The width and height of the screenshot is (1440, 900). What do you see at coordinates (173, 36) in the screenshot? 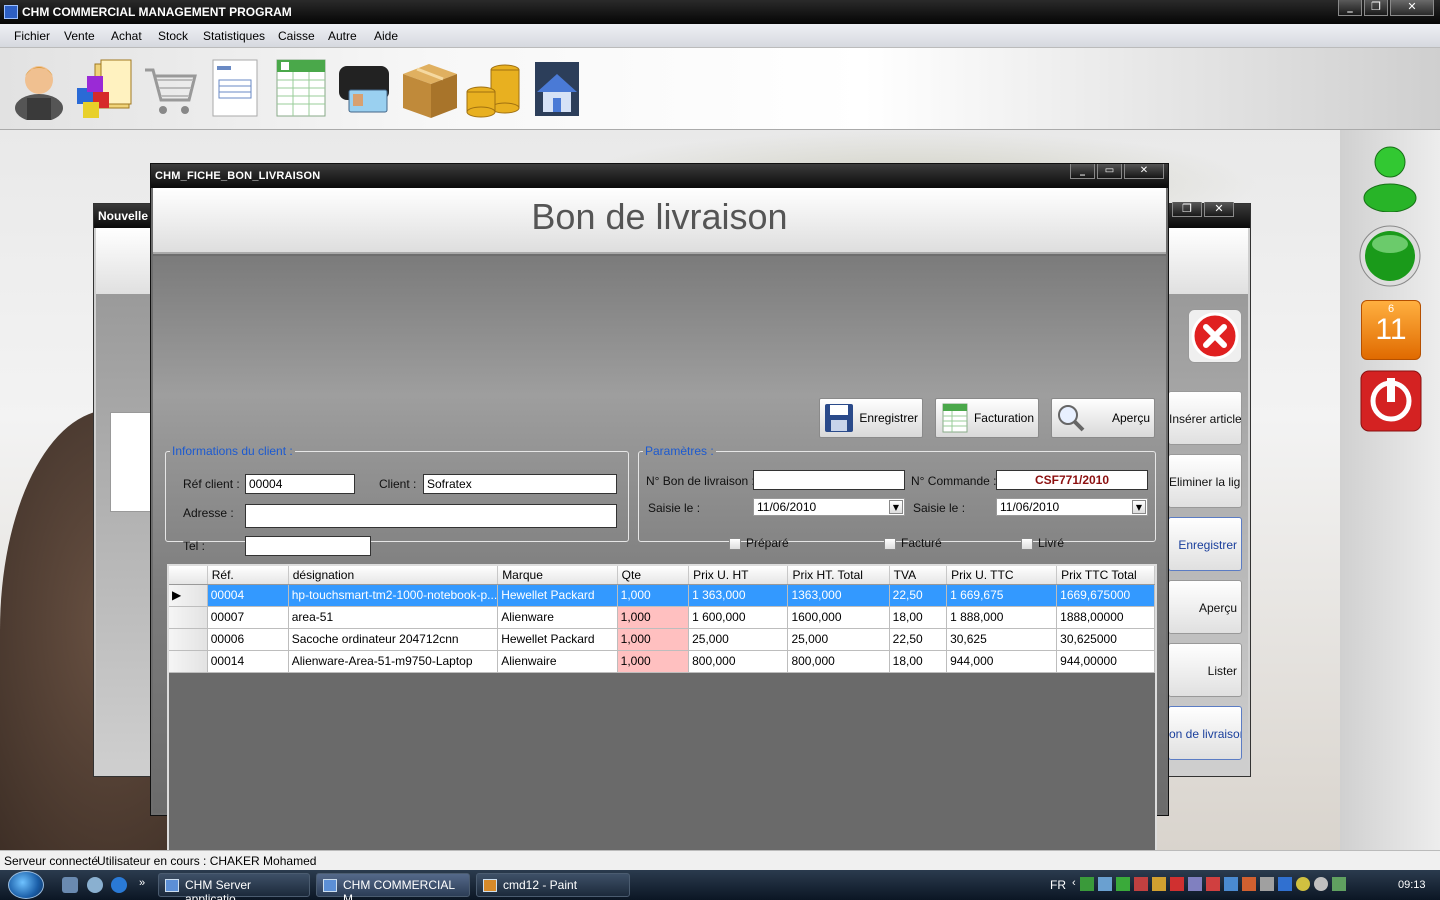
I see `menu-stock: Stock` at bounding box center [173, 36].